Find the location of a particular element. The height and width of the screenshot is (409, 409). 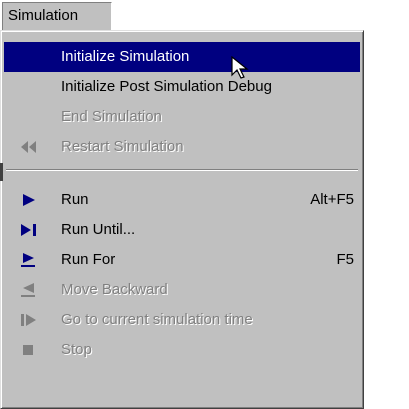

go-to-current-icon is located at coordinates (29, 320).